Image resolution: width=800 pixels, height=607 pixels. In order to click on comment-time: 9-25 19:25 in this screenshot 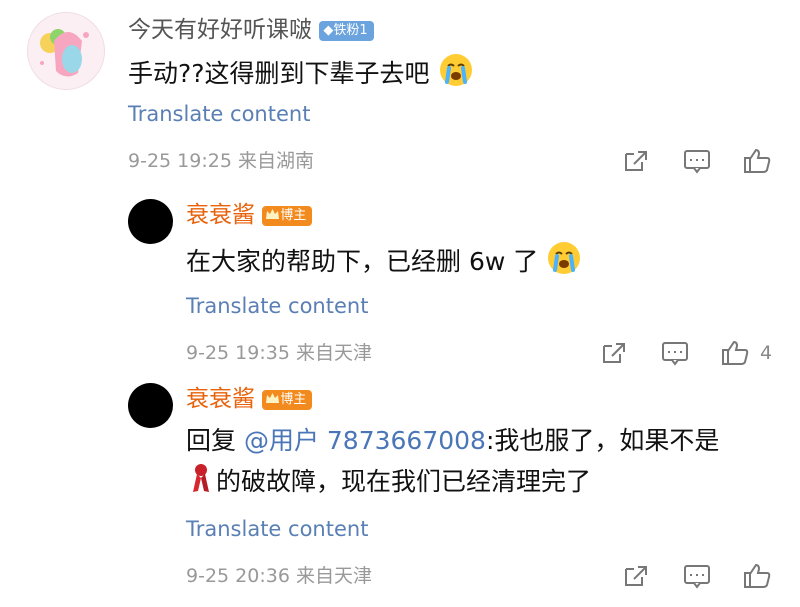, I will do `click(180, 161)`.